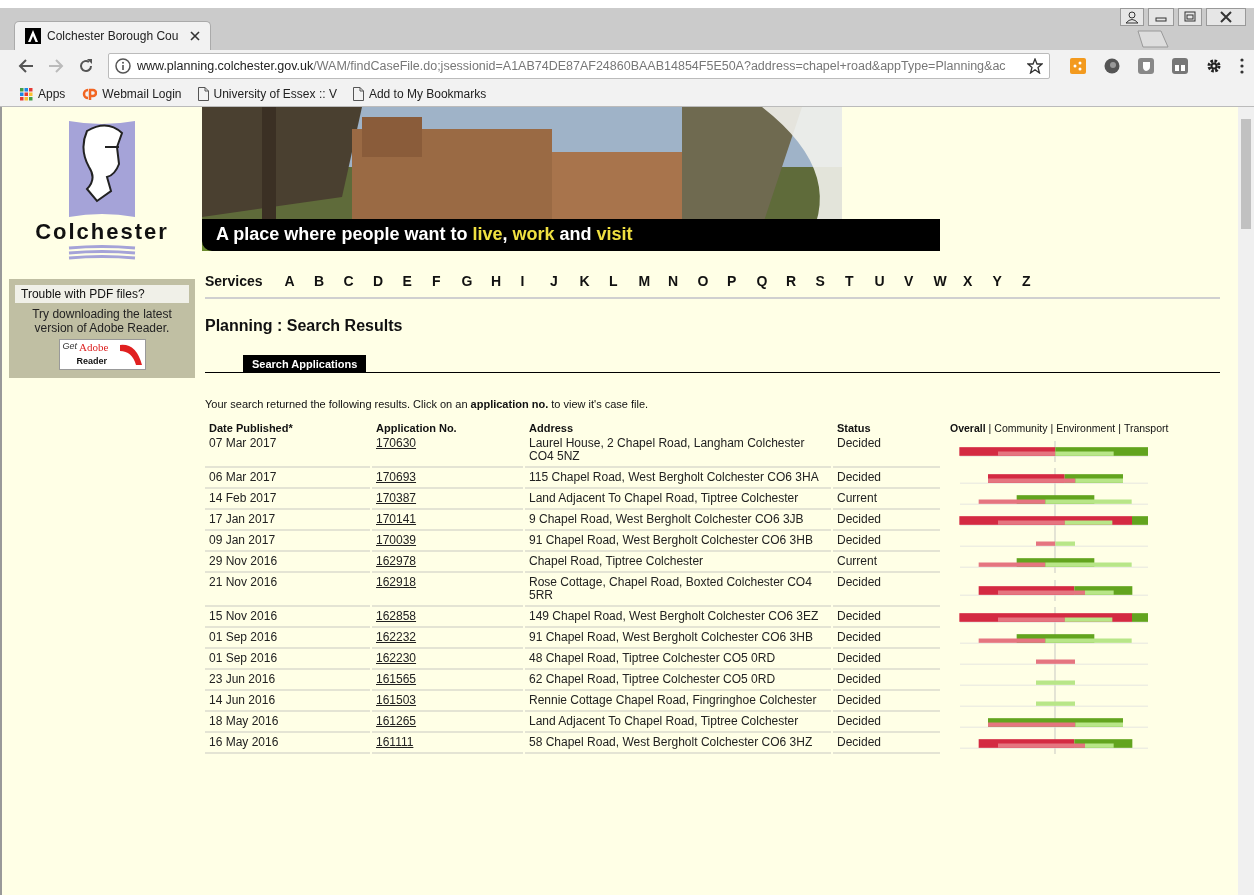  Describe the element at coordinates (396, 443) in the screenshot. I see `application-link: 170630` at that location.